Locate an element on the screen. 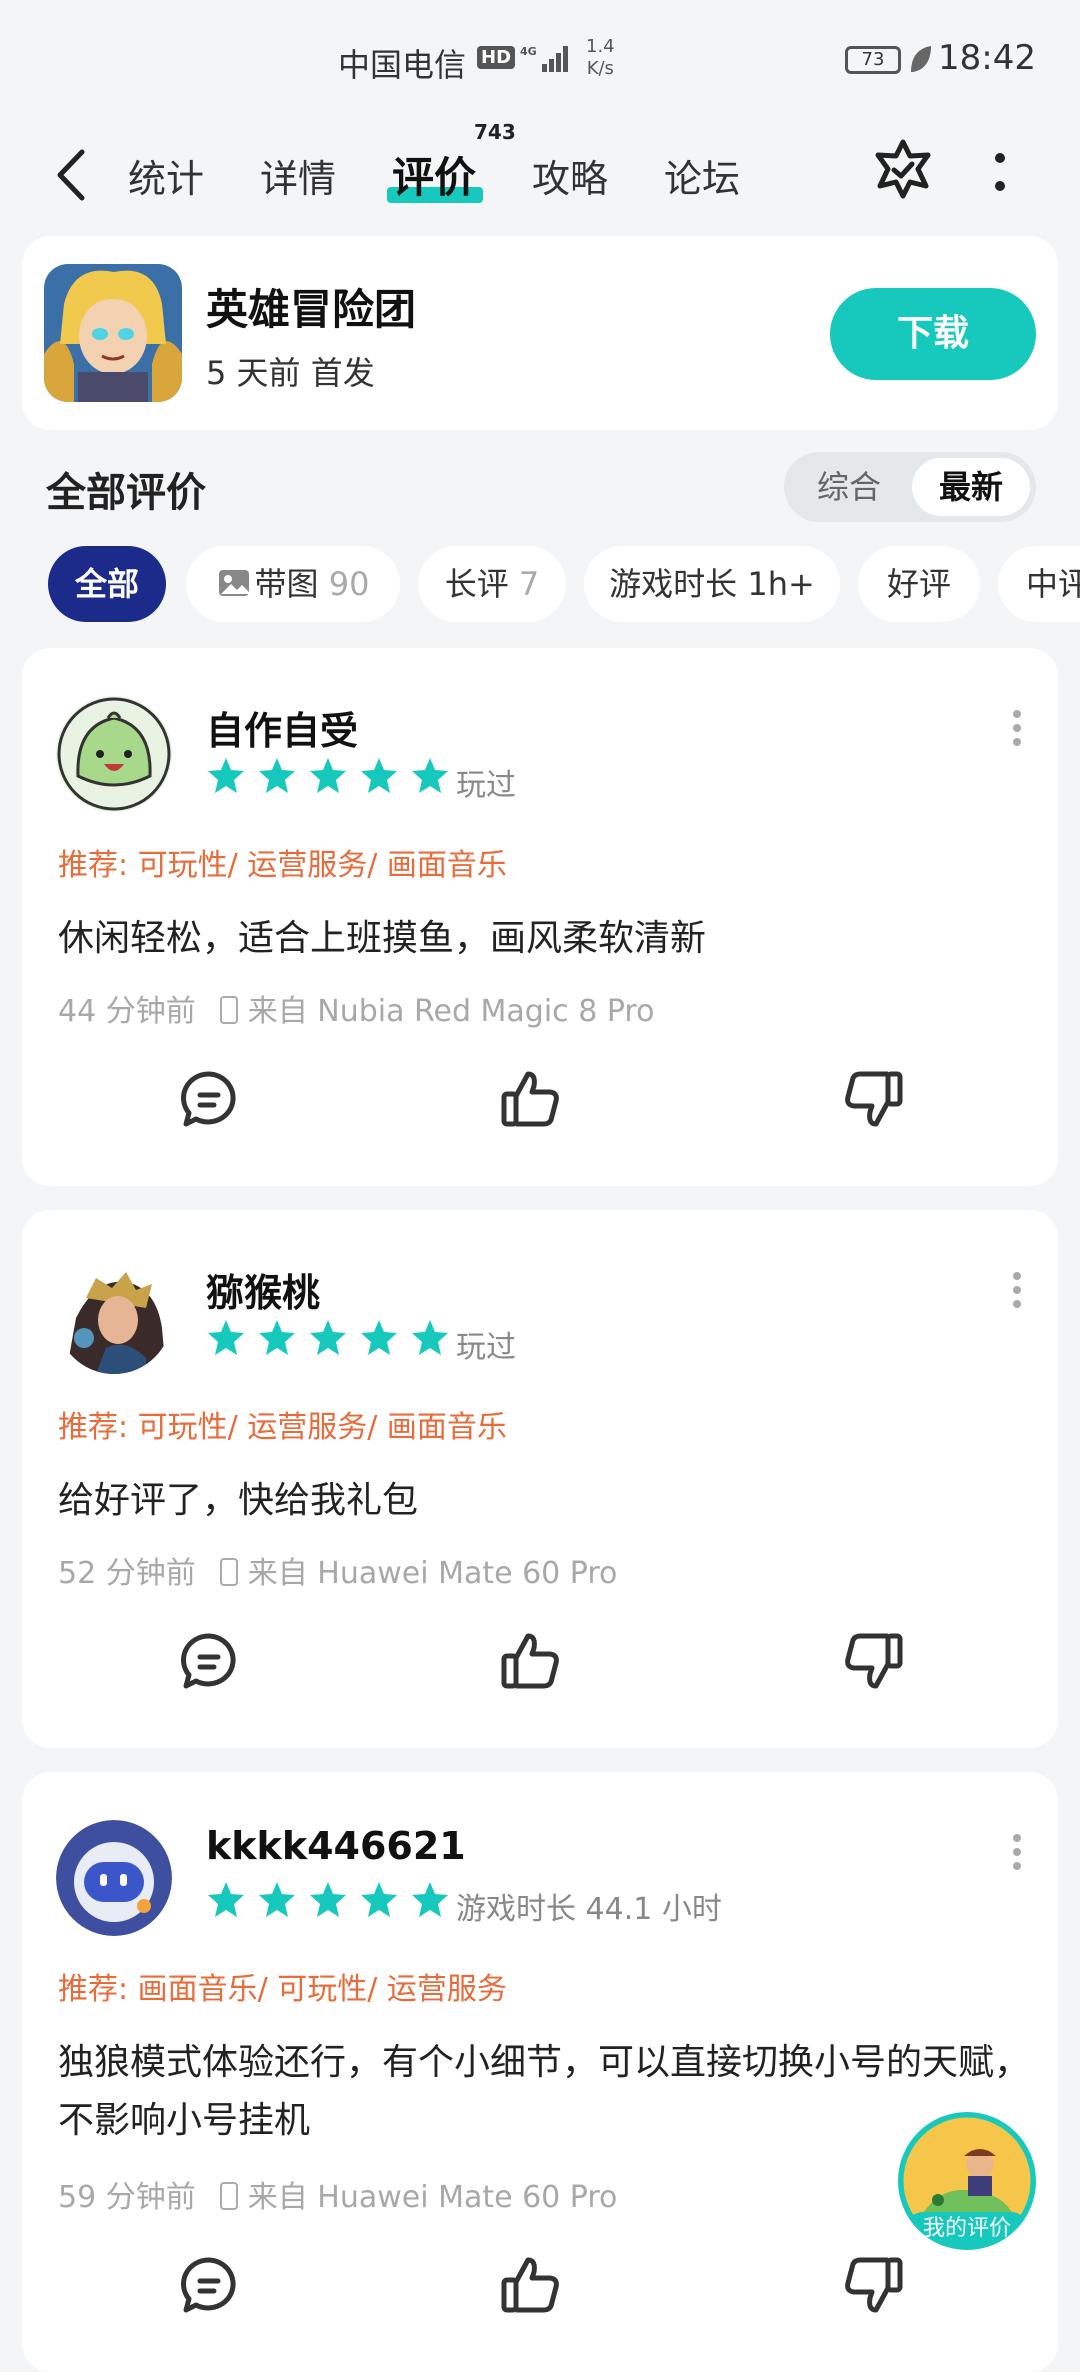 The height and width of the screenshot is (2372, 1080). download-button: 下载 is located at coordinates (933, 334).